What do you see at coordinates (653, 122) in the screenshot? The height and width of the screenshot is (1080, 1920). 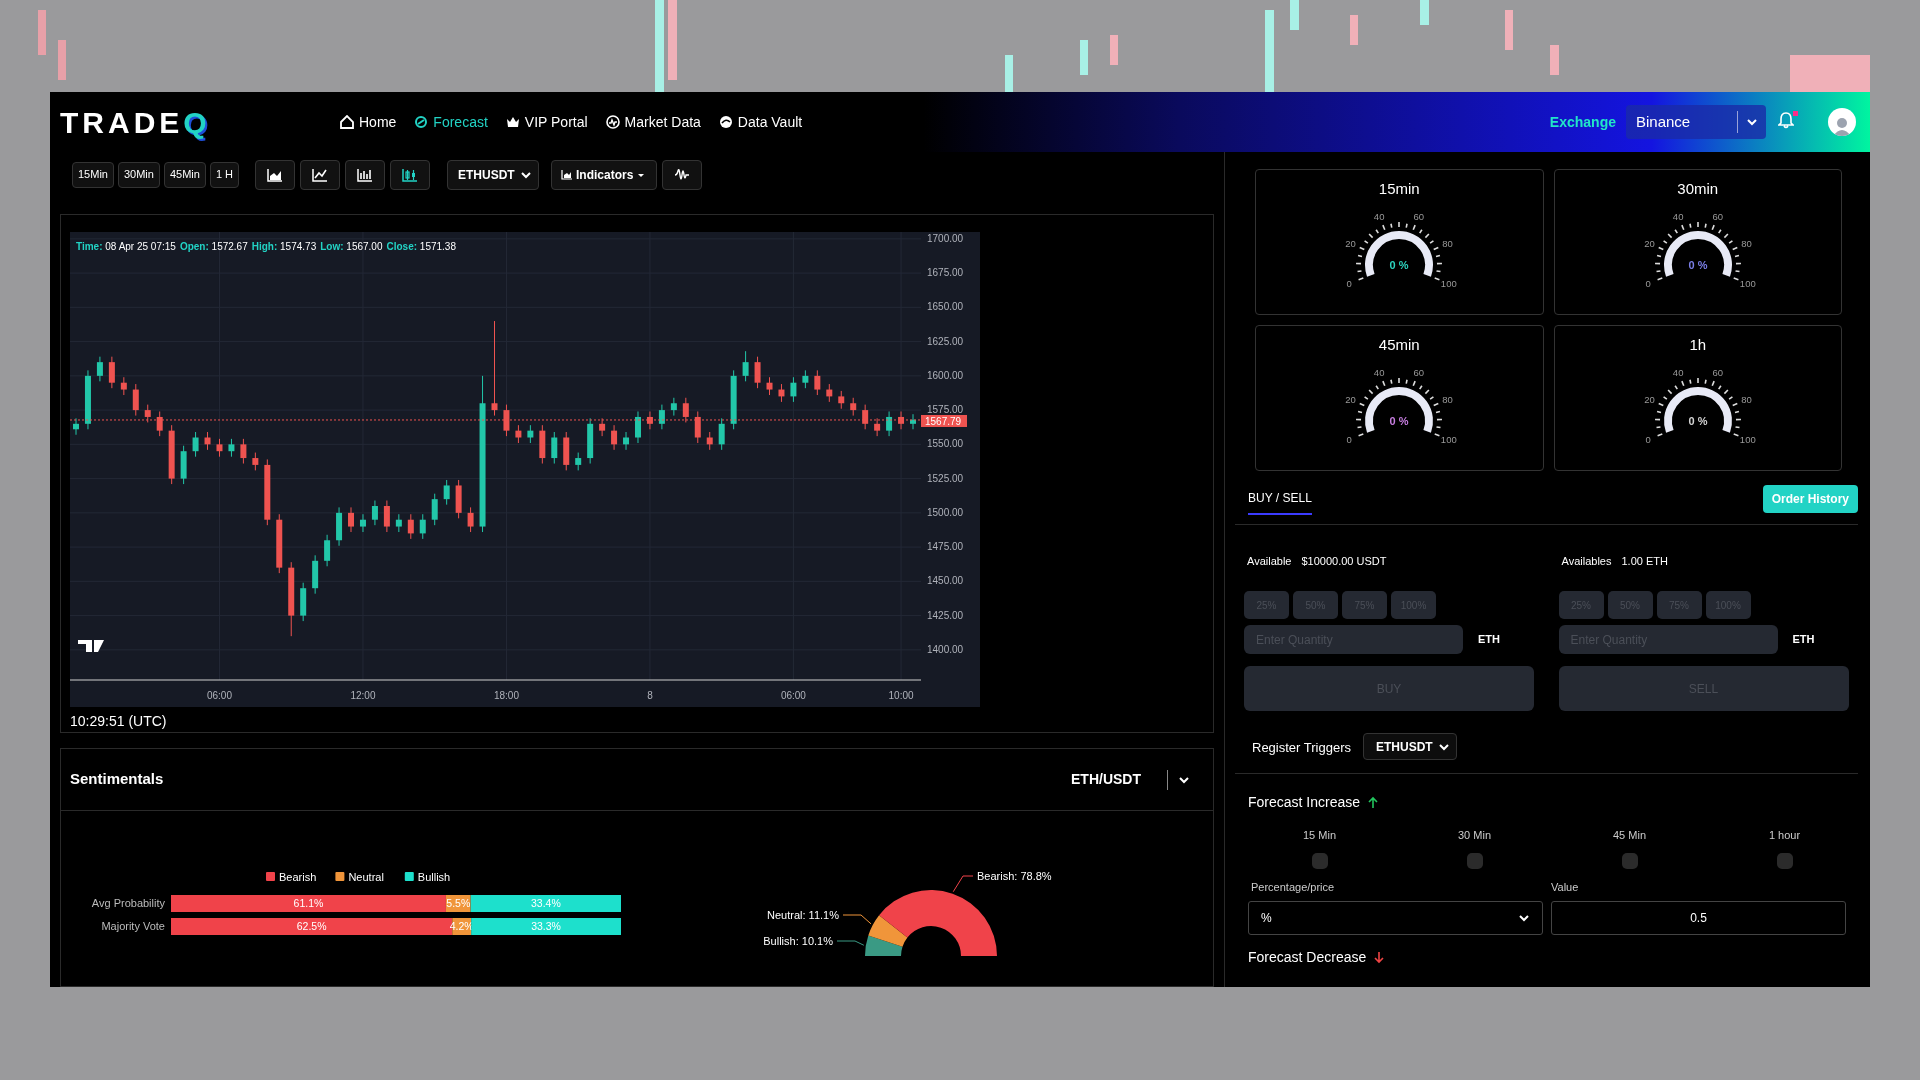 I see `nav-link: Market Data` at bounding box center [653, 122].